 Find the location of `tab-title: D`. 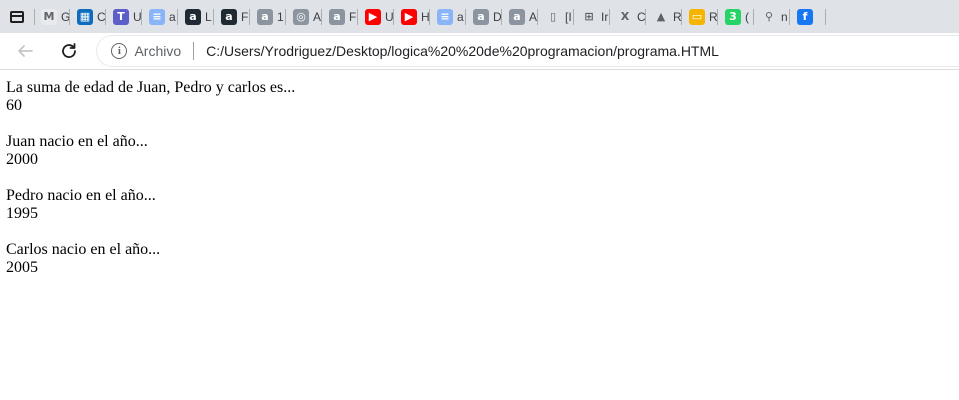

tab-title: D is located at coordinates (497, 16).